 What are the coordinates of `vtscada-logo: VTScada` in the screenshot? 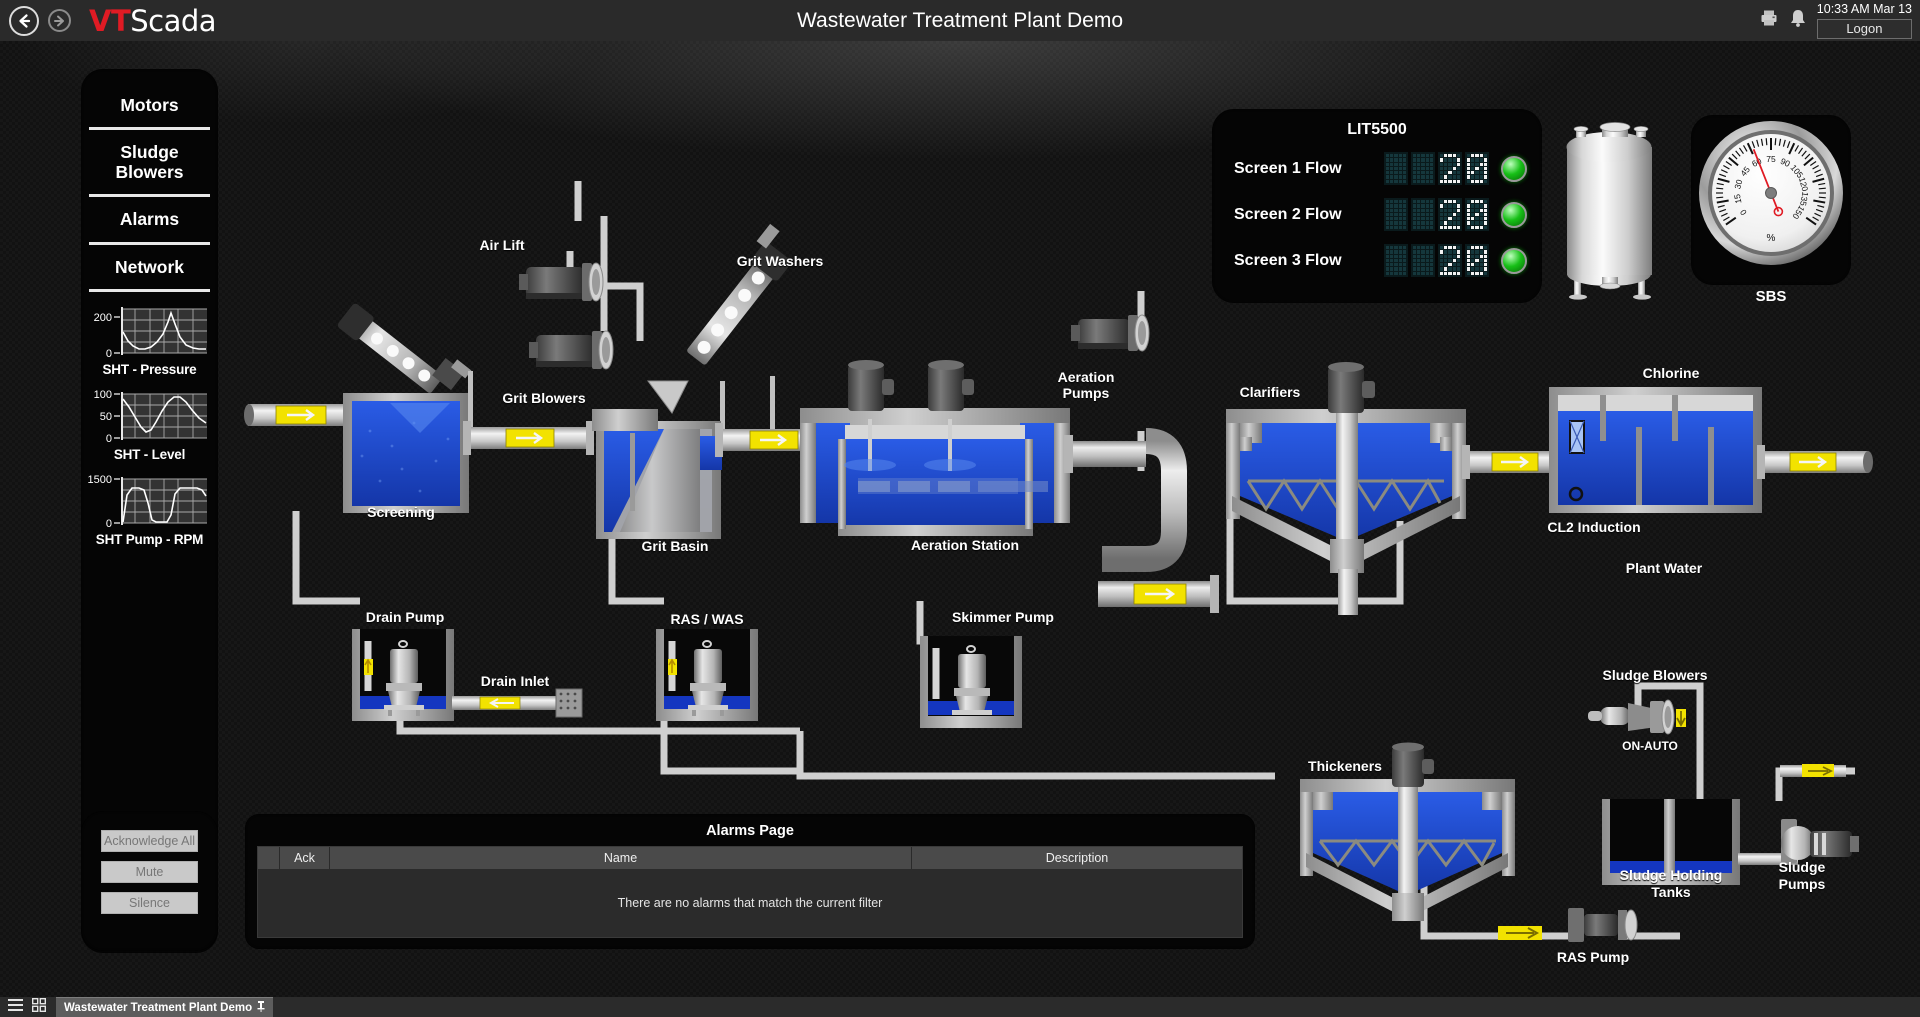 It's located at (153, 20).